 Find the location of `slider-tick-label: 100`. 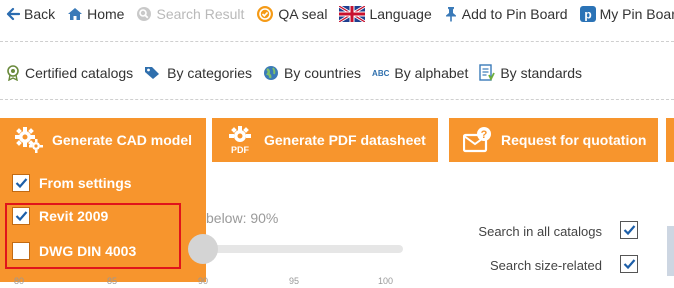

slider-tick-label: 100 is located at coordinates (386, 281).